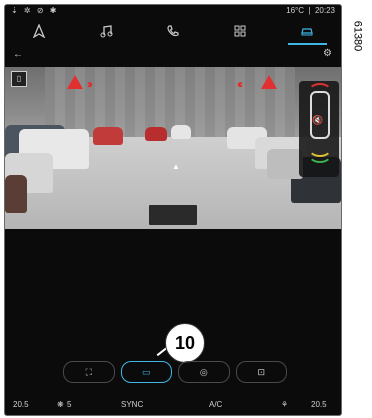 The width and height of the screenshot is (372, 418). Describe the element at coordinates (173, 406) in the screenshot. I see `climate-bar: 20.5 ❋ 5 SYNC A/C ⚘ 20.5` at that location.